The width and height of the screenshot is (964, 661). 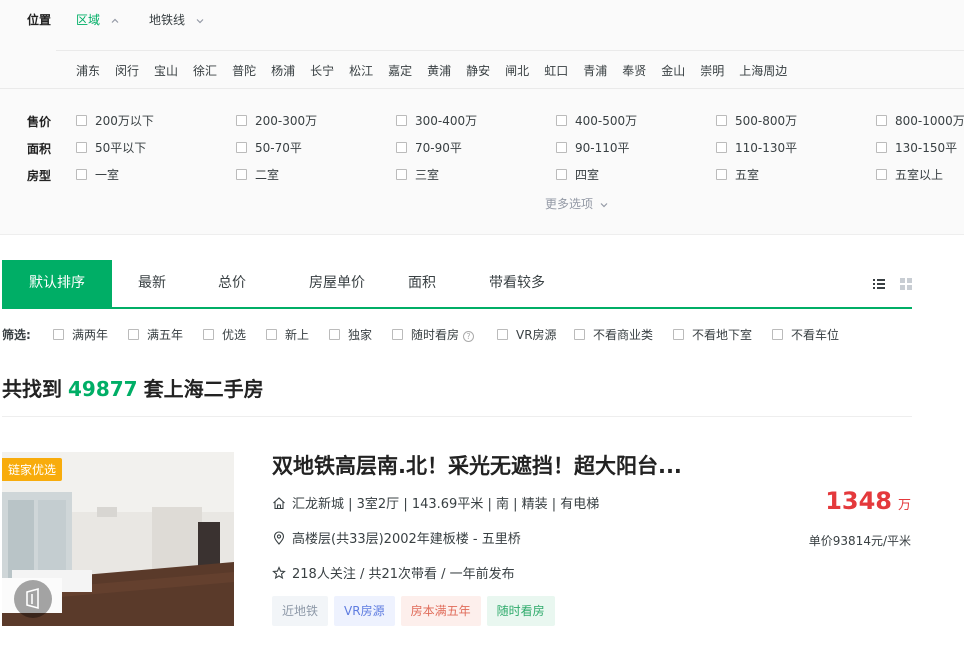 I want to click on district-item: 松江, so click(x=361, y=70).